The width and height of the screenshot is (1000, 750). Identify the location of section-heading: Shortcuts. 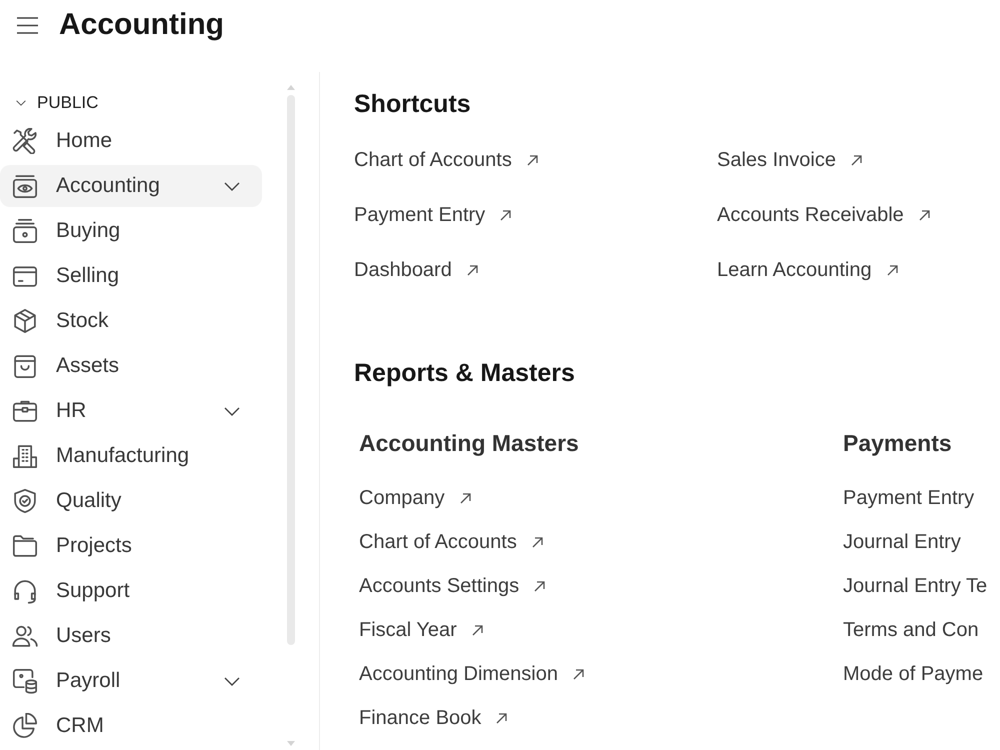
(412, 104).